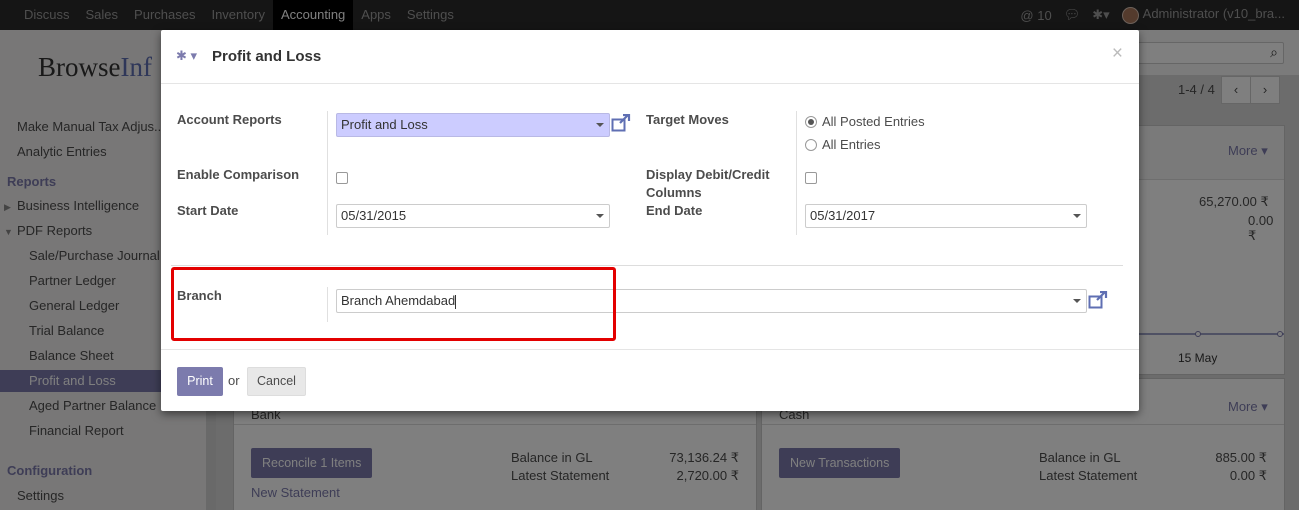 The height and width of the screenshot is (510, 1299). What do you see at coordinates (374, 215) in the screenshot?
I see `start-date-value: 05/31/2015` at bounding box center [374, 215].